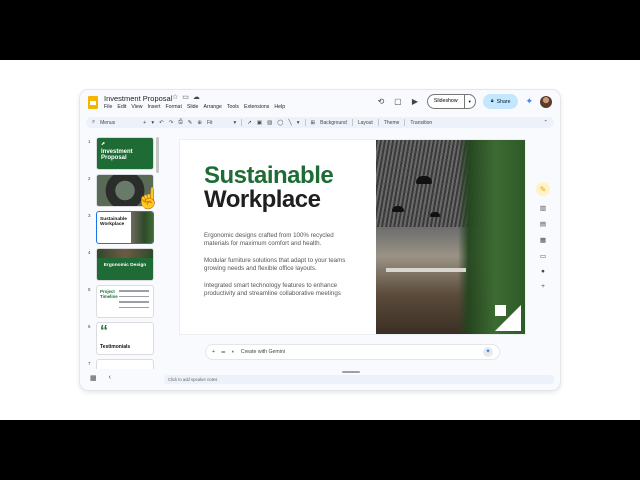 Image resolution: width=640 pixels, height=480 pixels. What do you see at coordinates (89, 289) in the screenshot?
I see `slide-number: 5` at bounding box center [89, 289].